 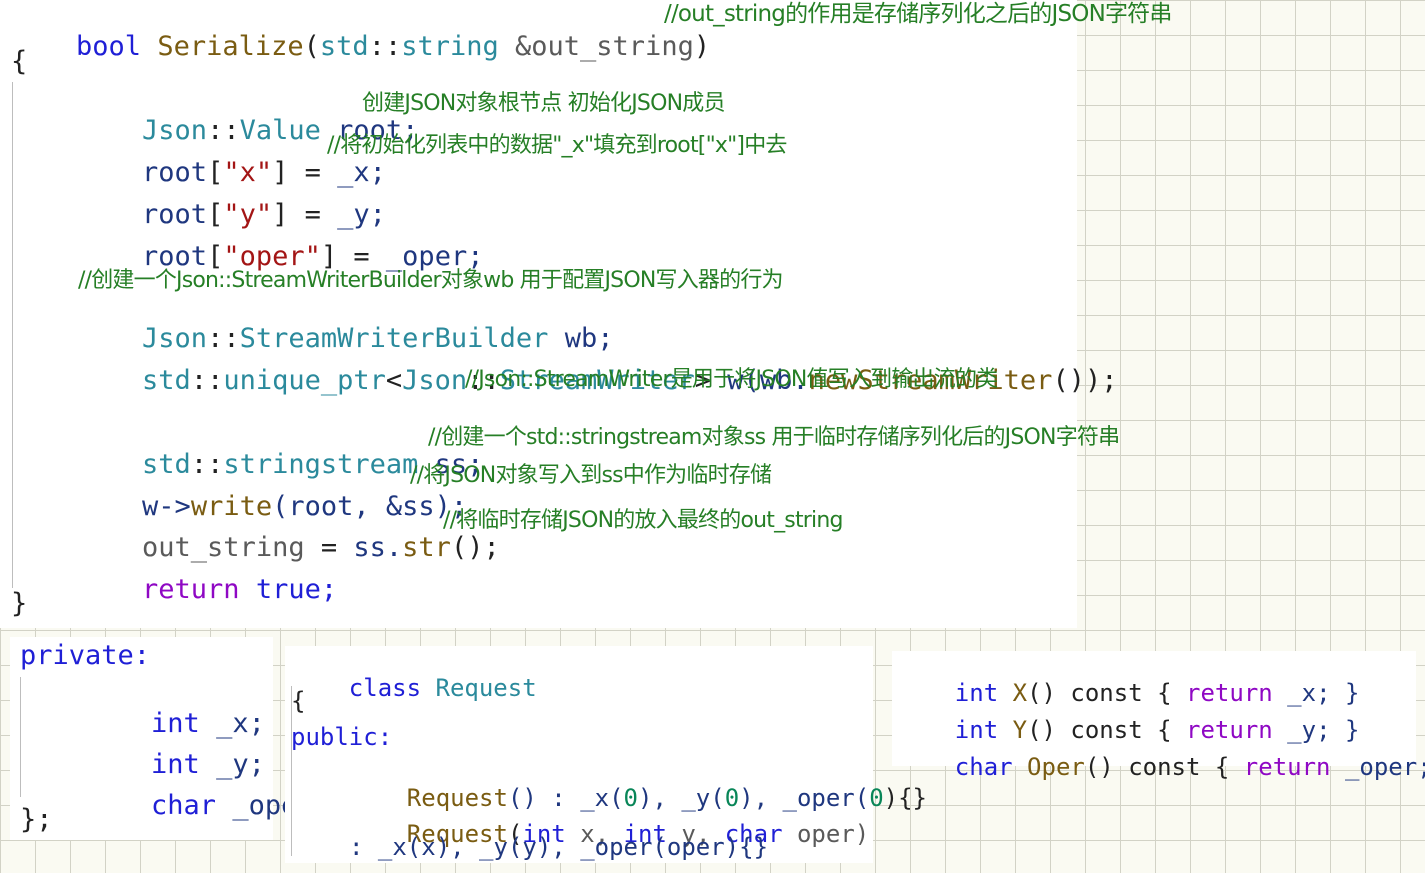 I want to click on param-name: &out_string, so click(x=604, y=46).